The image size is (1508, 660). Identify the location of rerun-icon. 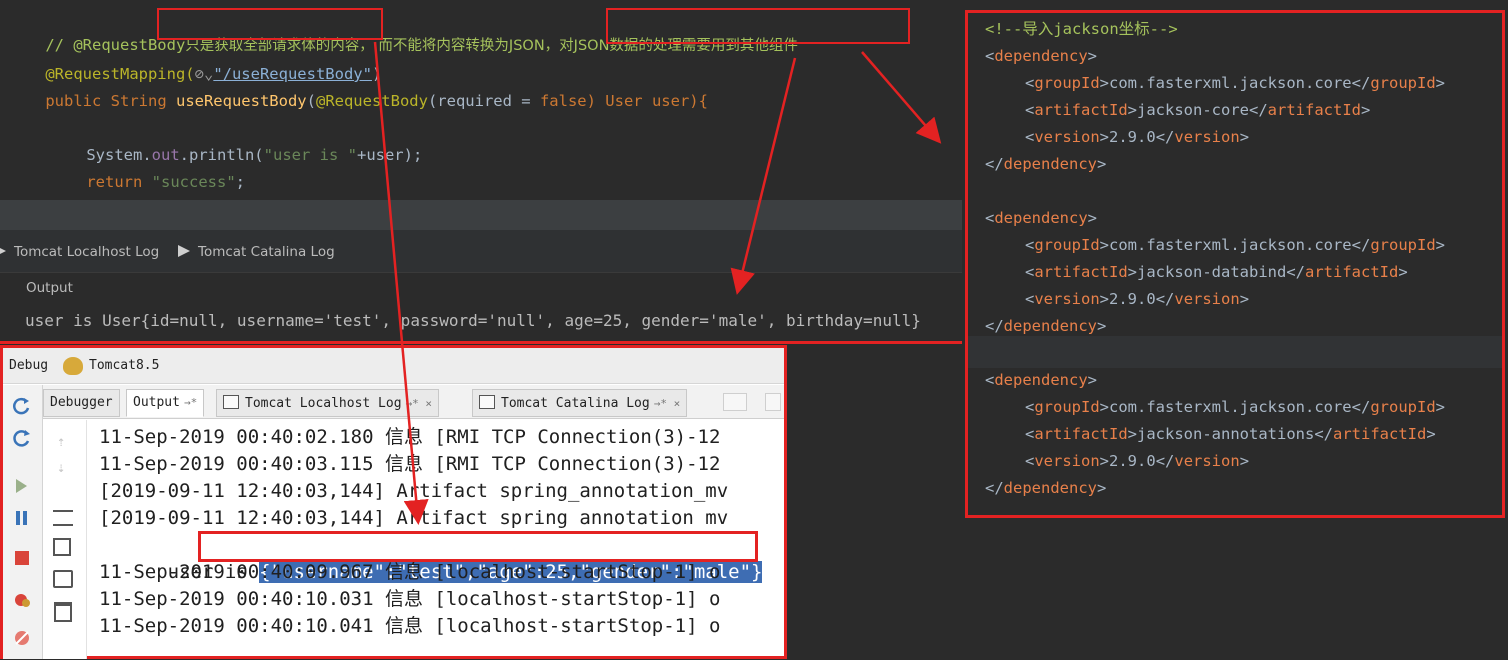
(22, 406).